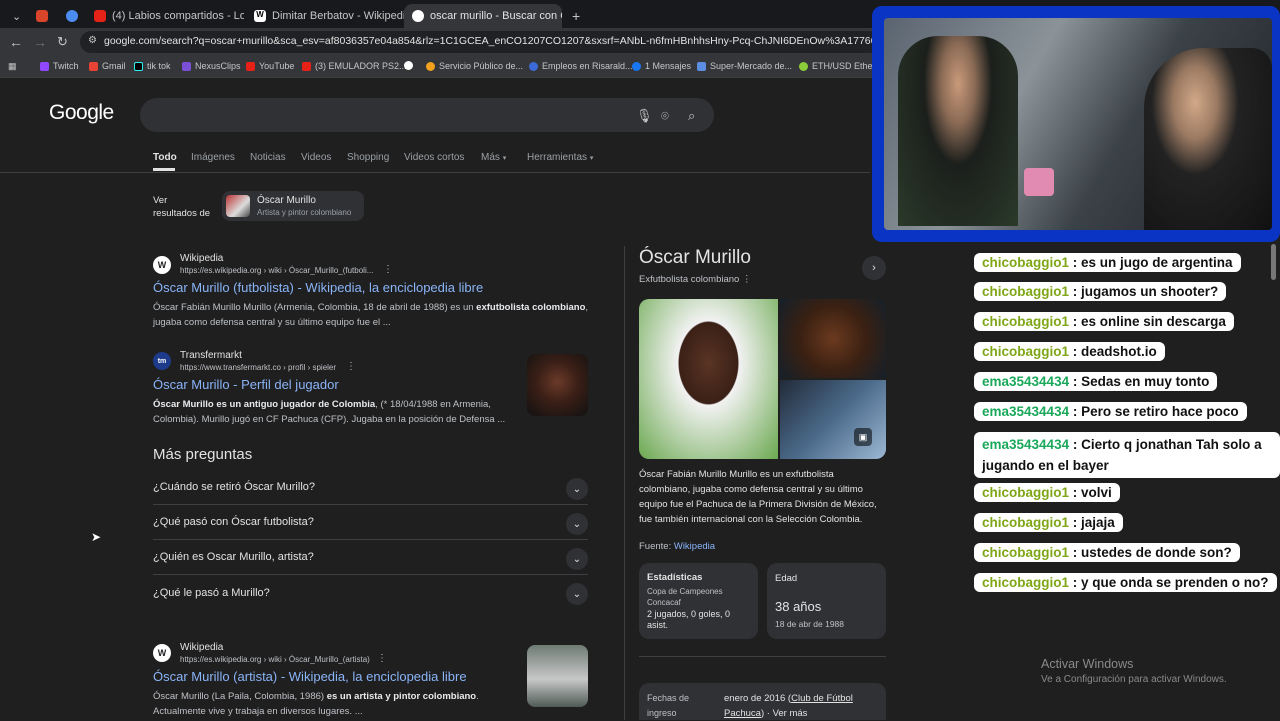 The image size is (1280, 721). What do you see at coordinates (786, 578) in the screenshot?
I see `age-title: Edad` at bounding box center [786, 578].